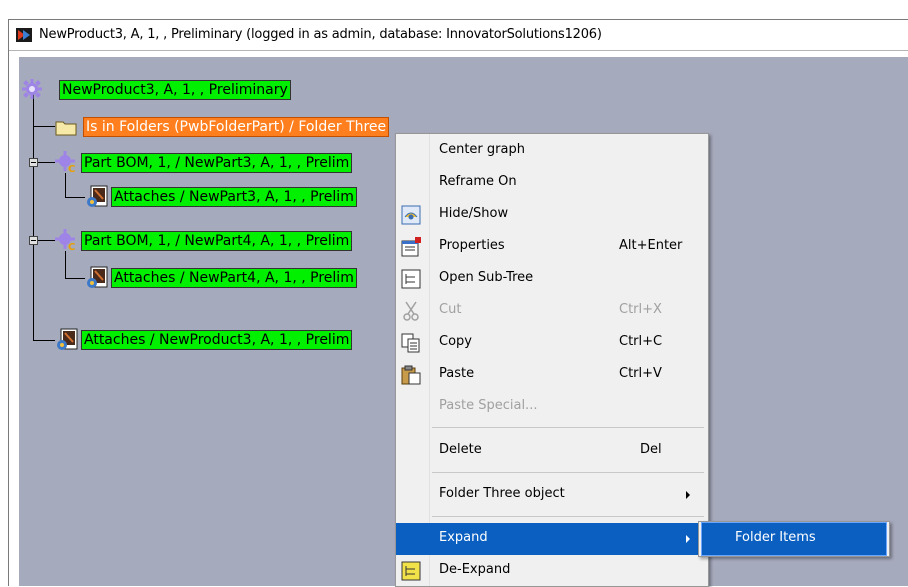  I want to click on menu-item-label: Folder Items, so click(775, 537).